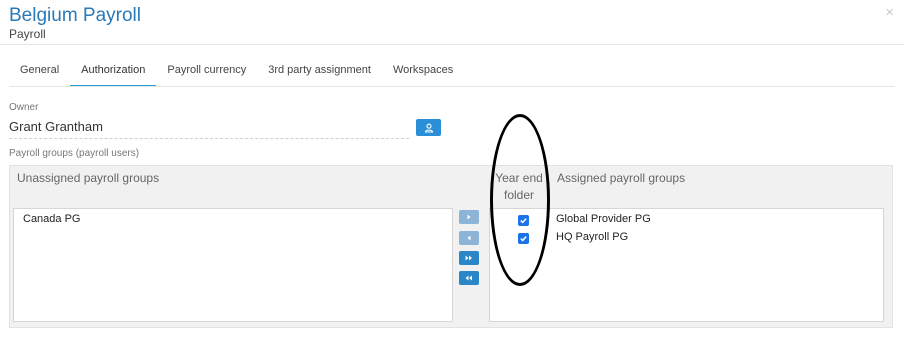 The width and height of the screenshot is (904, 338). Describe the element at coordinates (452, 44) in the screenshot. I see `header-divider` at that location.